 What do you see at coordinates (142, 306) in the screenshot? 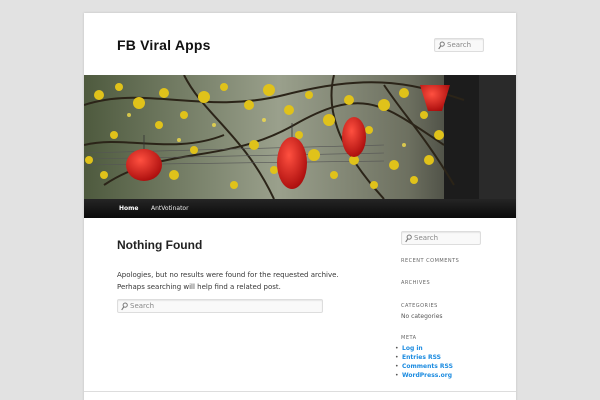
I see `content-search-placeholder: Search` at bounding box center [142, 306].